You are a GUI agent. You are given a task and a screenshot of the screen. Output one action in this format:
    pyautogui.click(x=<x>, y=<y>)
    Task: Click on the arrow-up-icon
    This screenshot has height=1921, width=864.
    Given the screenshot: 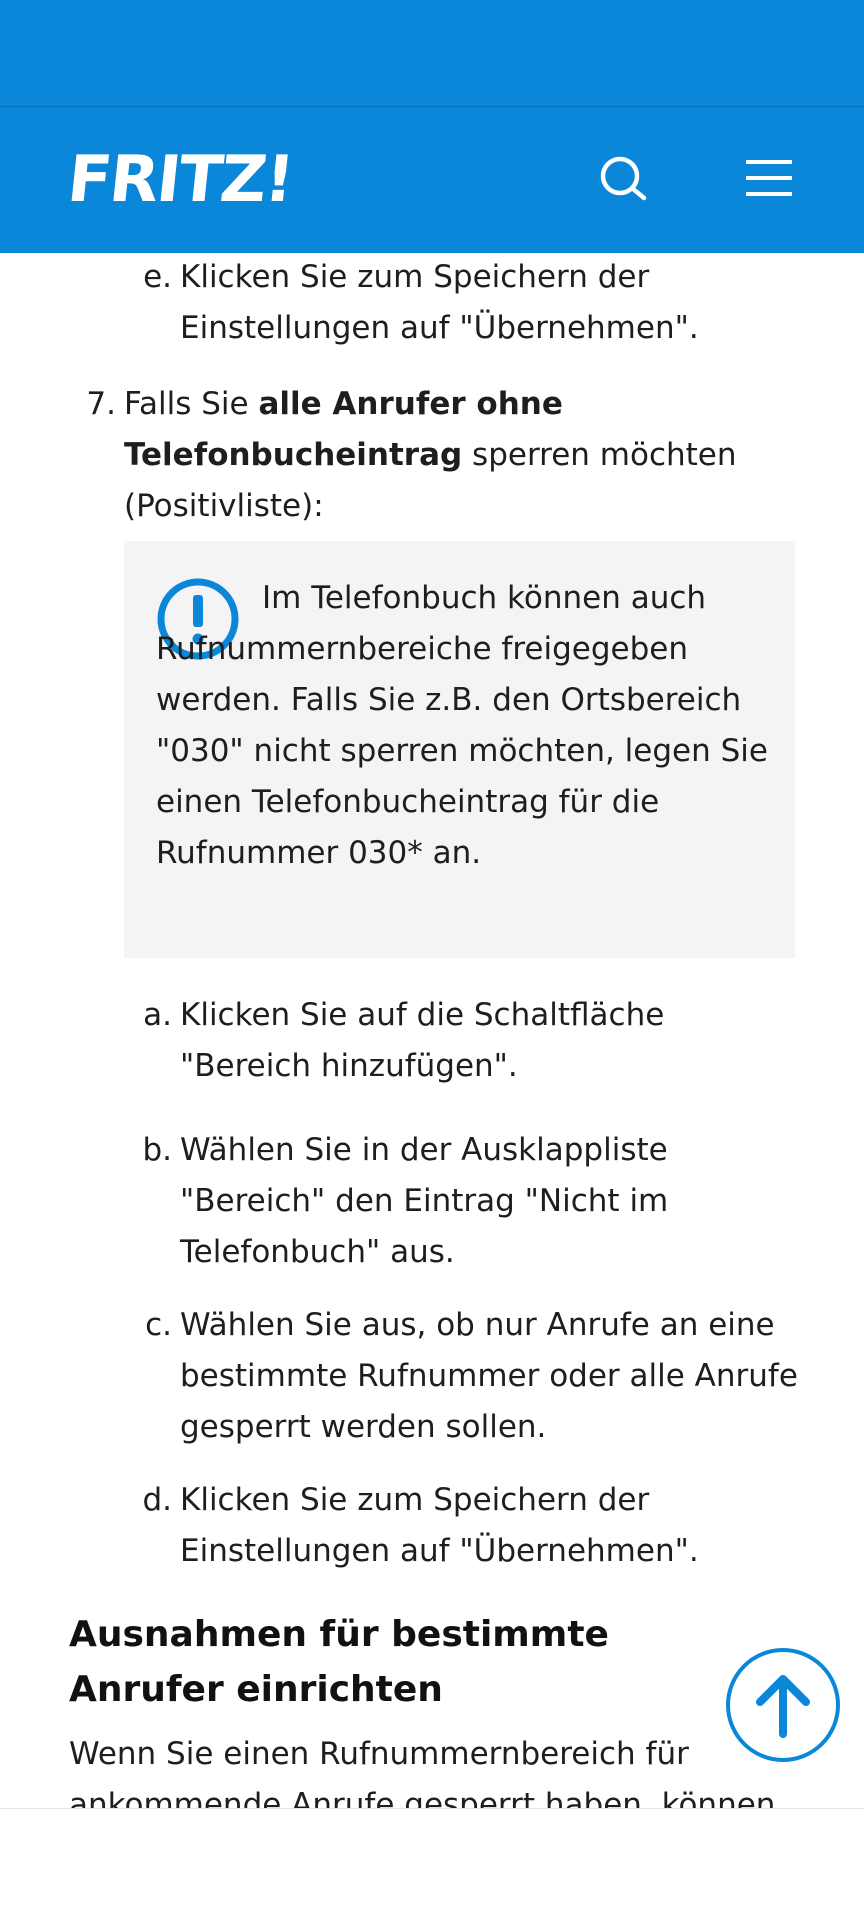 What is the action you would take?
    pyautogui.click(x=783, y=1706)
    